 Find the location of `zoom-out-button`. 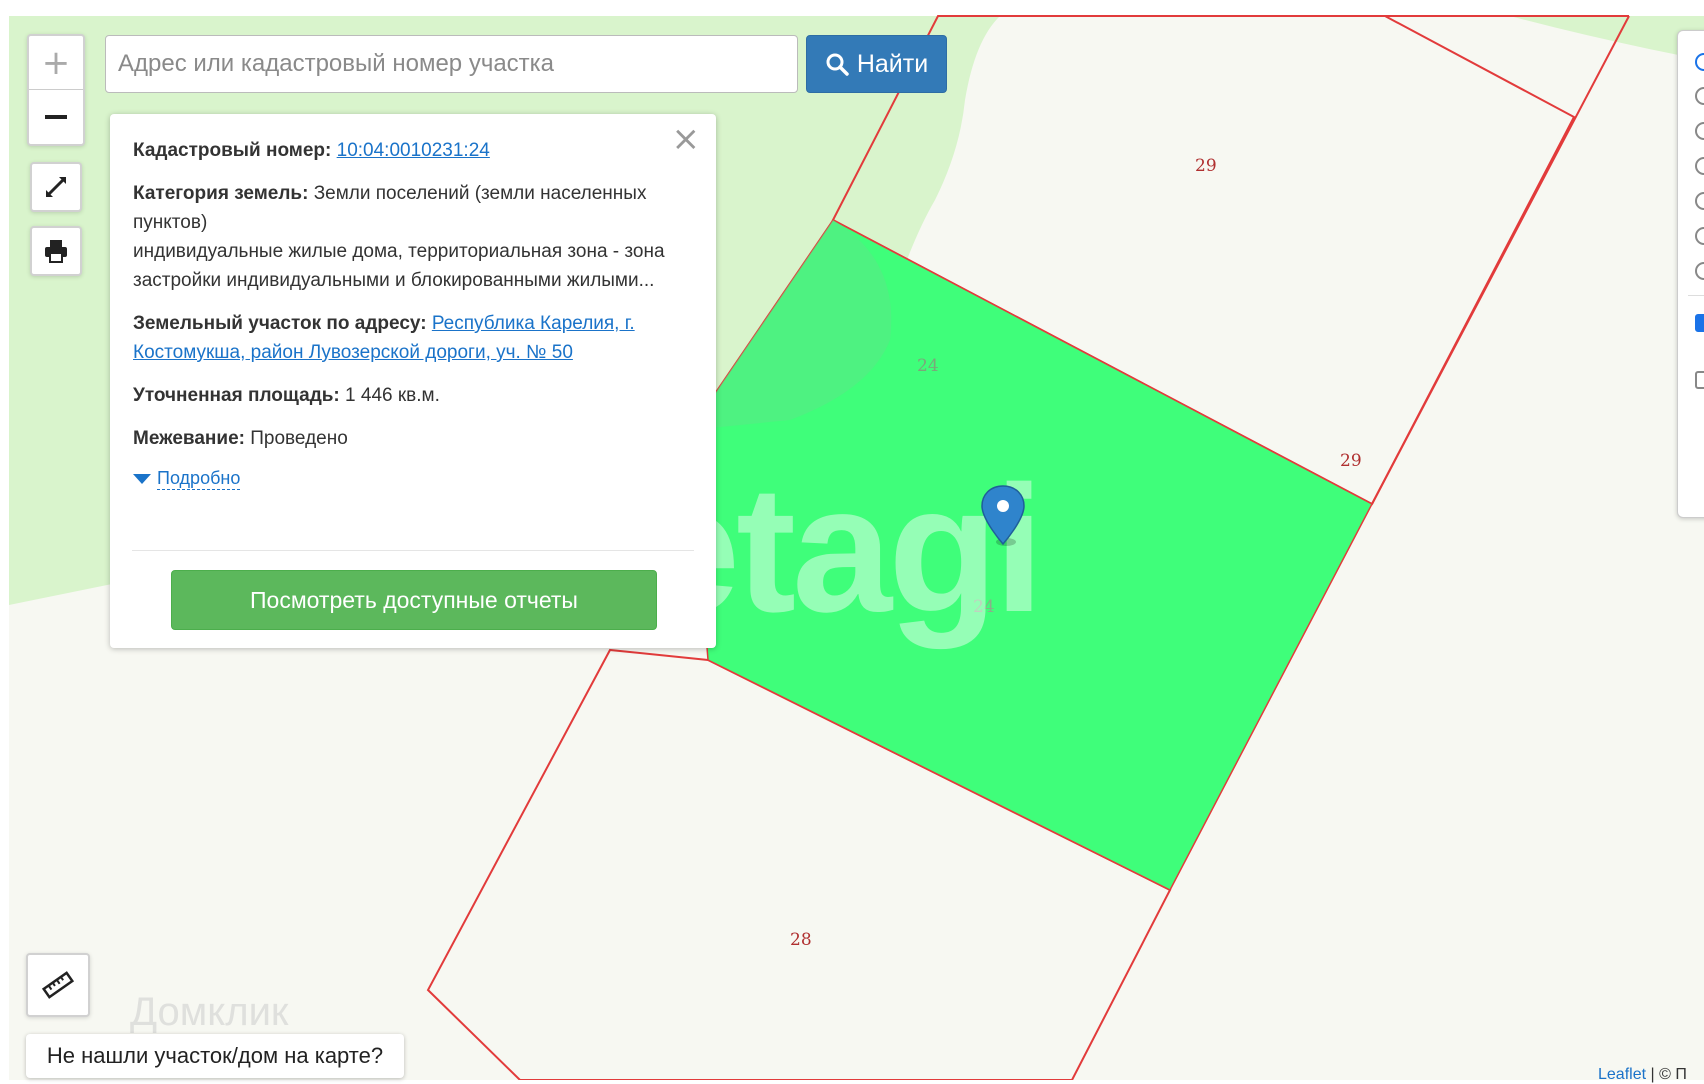

zoom-out-button is located at coordinates (56, 116).